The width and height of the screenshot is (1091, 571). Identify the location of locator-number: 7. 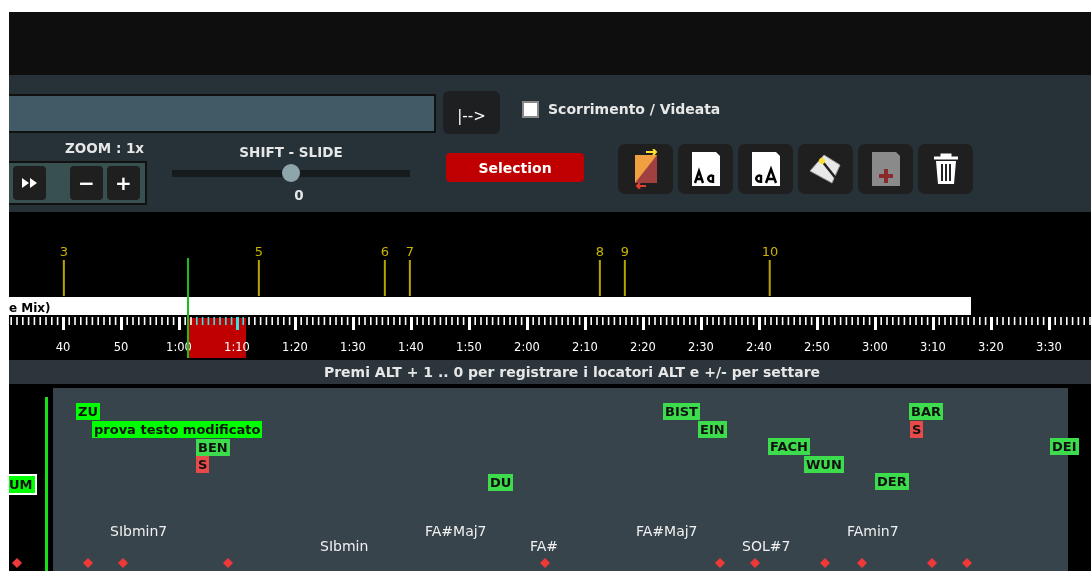
(410, 252).